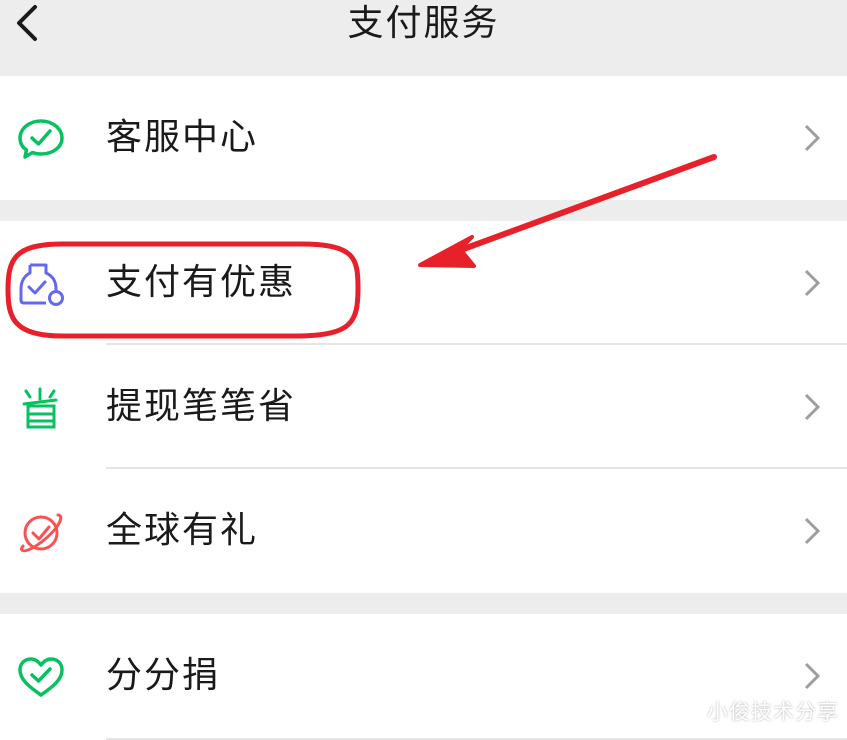  What do you see at coordinates (41, 139) in the screenshot?
I see `customer-service-icon` at bounding box center [41, 139].